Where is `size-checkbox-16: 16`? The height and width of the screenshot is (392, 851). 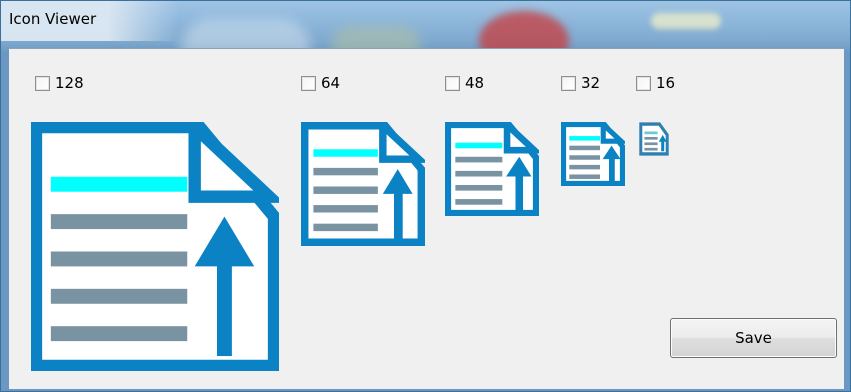
size-checkbox-16: 16 is located at coordinates (655, 83).